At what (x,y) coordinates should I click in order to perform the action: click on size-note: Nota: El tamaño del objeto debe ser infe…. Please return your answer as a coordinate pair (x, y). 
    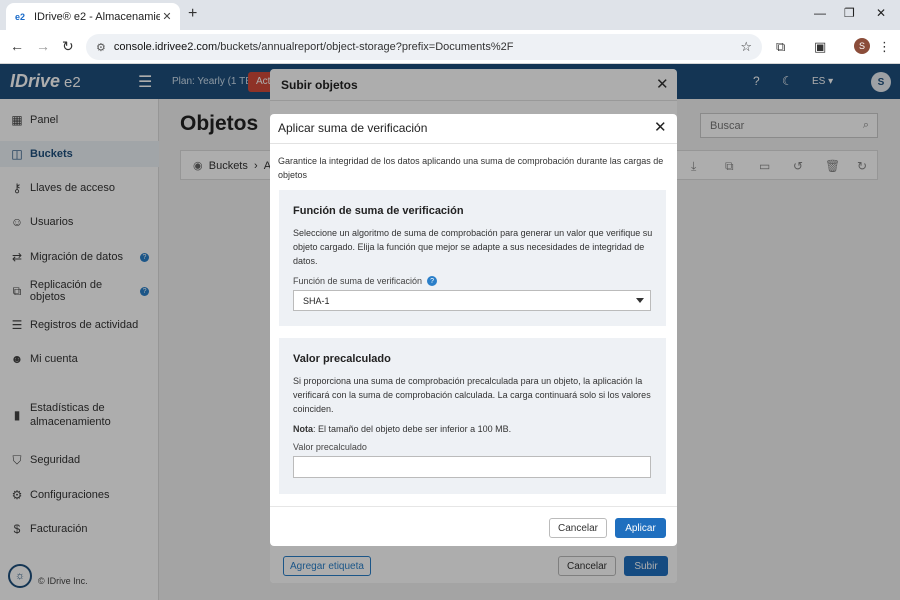
    Looking at the image, I should click on (402, 429).